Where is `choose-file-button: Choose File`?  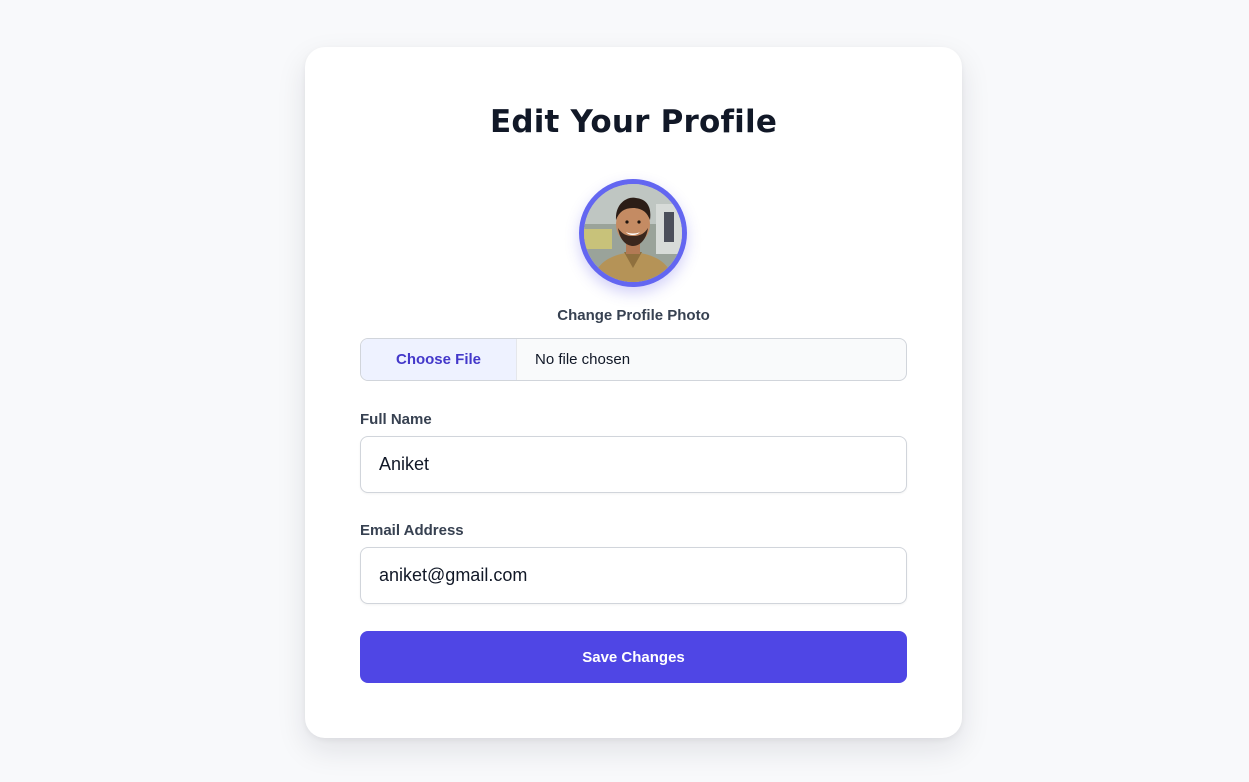
choose-file-button: Choose File is located at coordinates (439, 359).